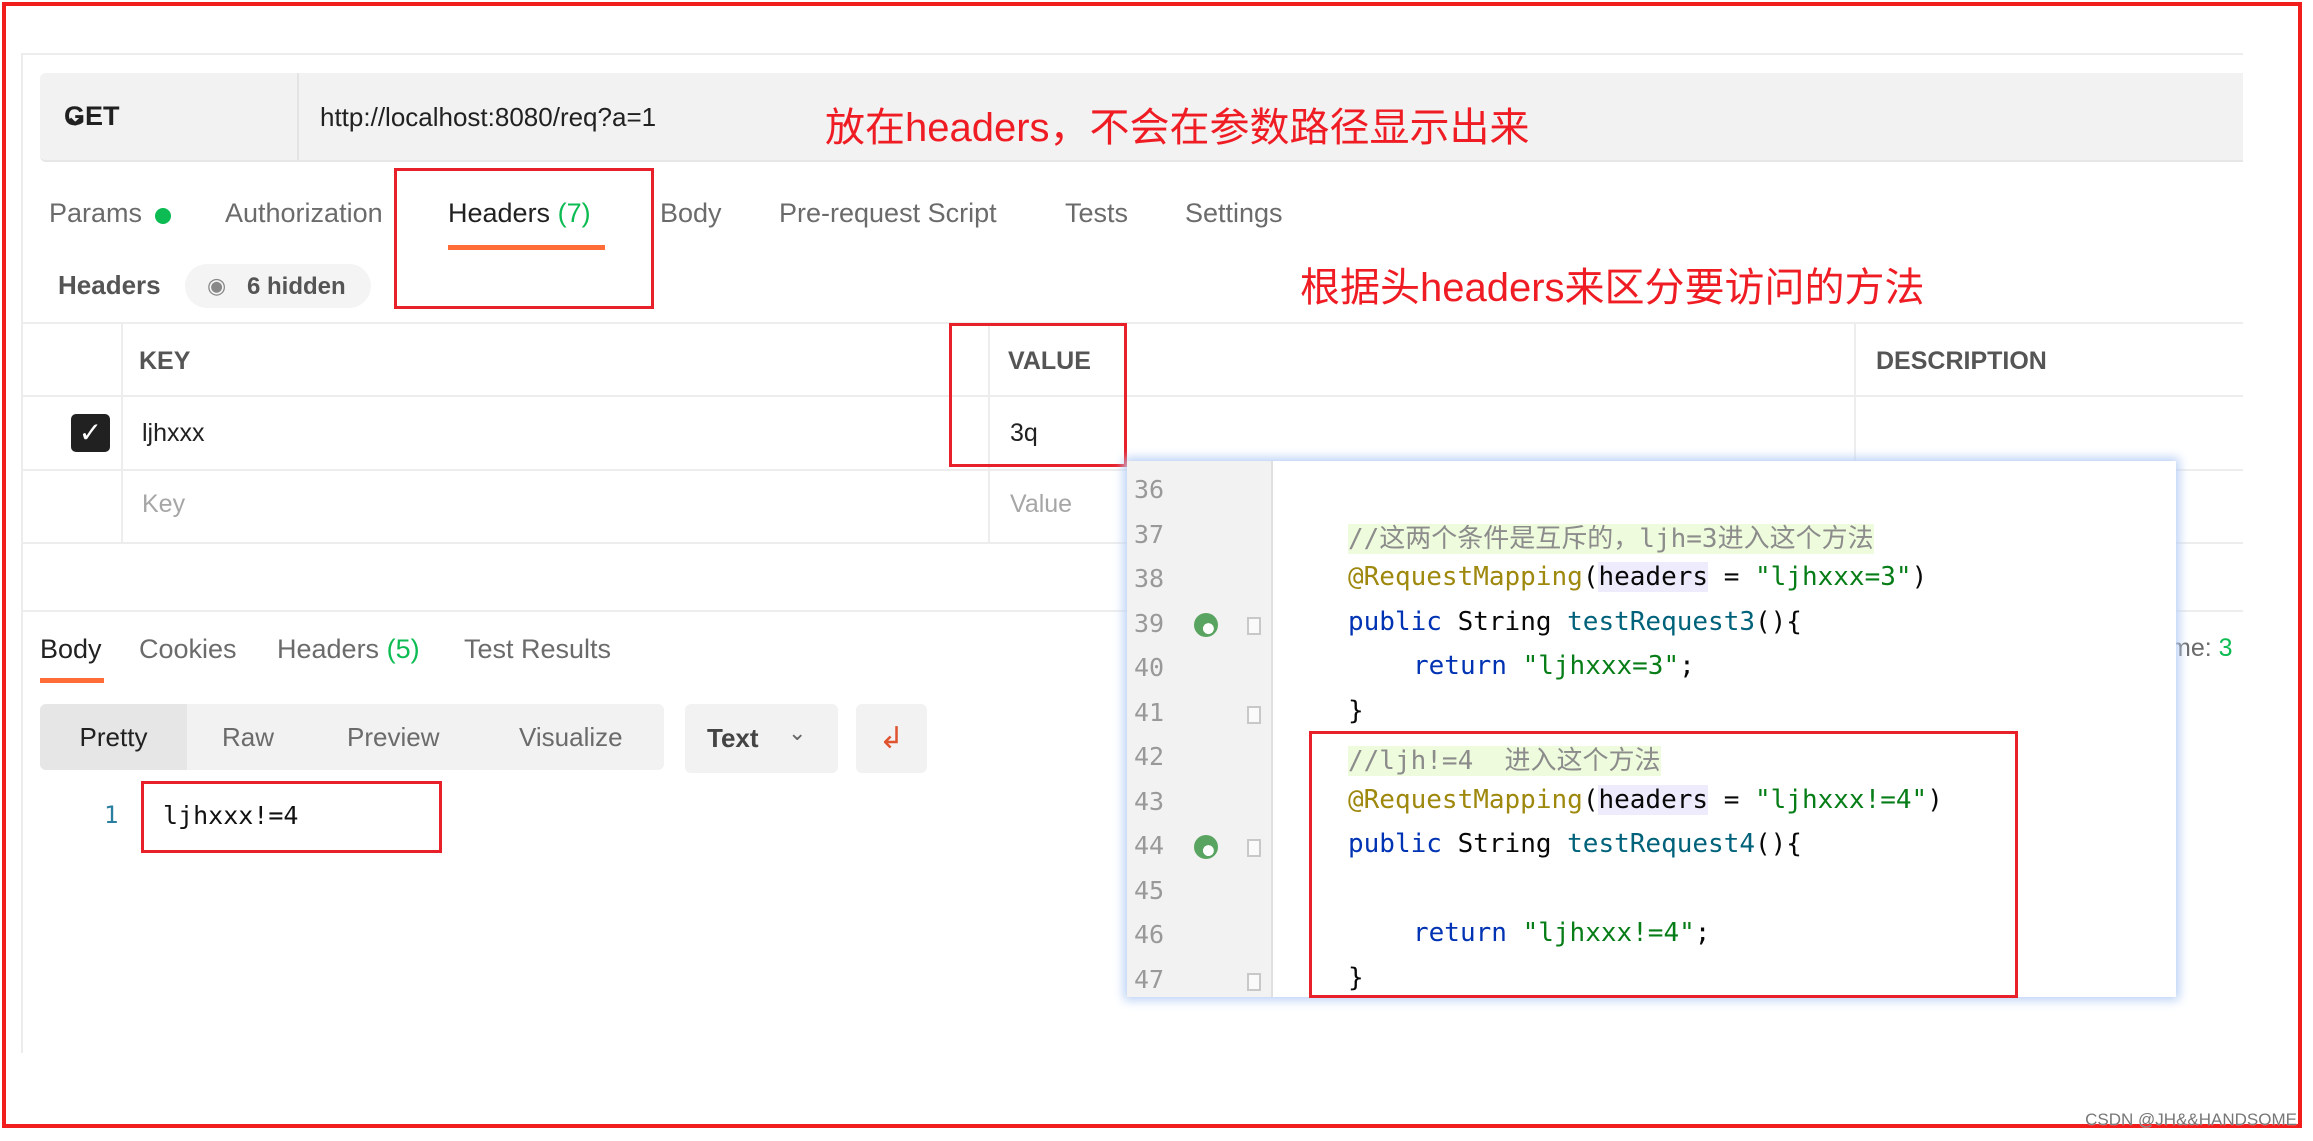  Describe the element at coordinates (248, 737) in the screenshot. I see `view-mode-raw: Raw` at that location.